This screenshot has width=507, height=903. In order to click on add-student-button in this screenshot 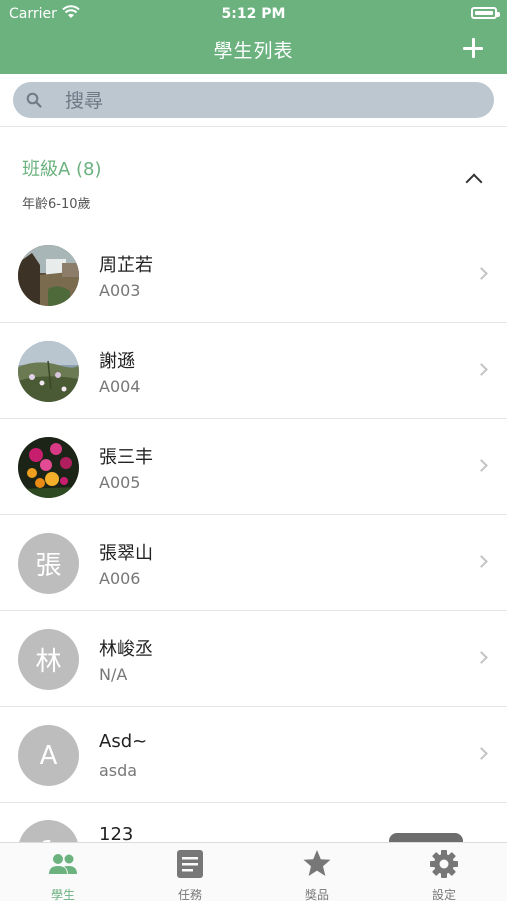, I will do `click(473, 48)`.